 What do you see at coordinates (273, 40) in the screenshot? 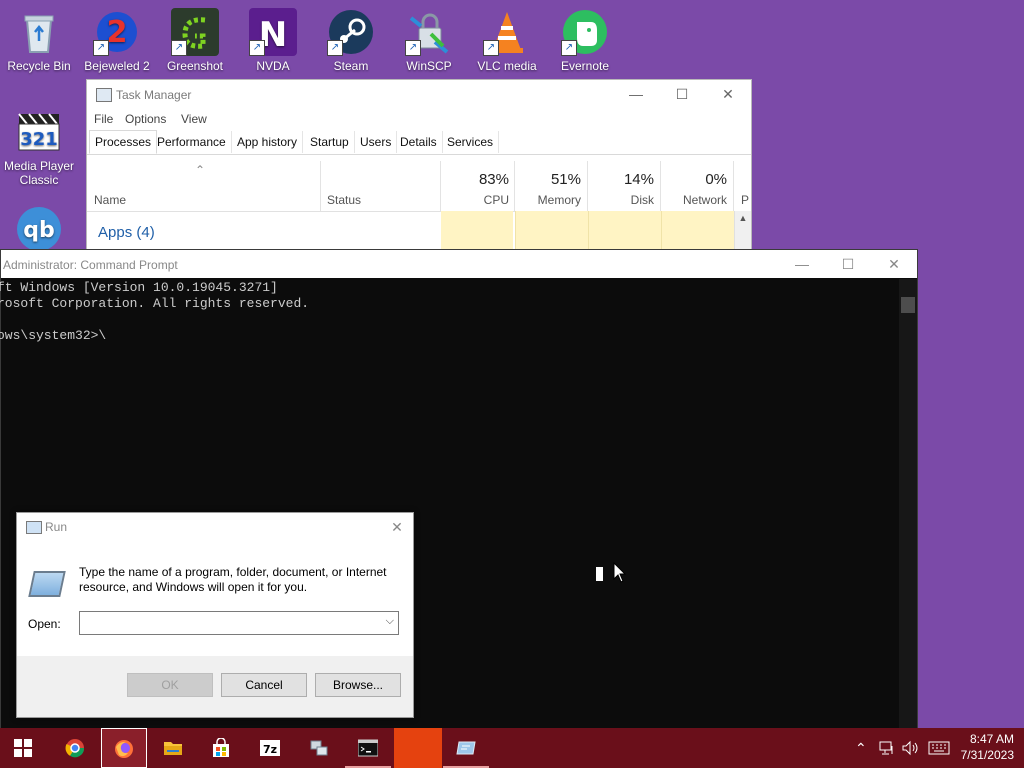
I see `desktop-icon-nvda: N ↗ NVDA` at bounding box center [273, 40].